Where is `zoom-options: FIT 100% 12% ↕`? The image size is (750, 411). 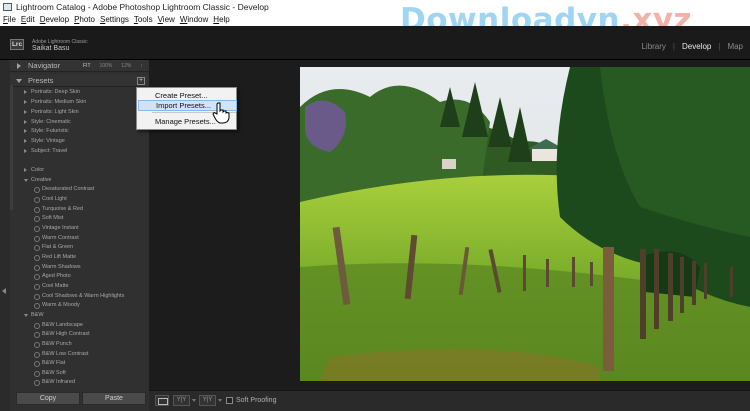
zoom-options: FIT 100% 12% ↕ is located at coordinates (117, 66).